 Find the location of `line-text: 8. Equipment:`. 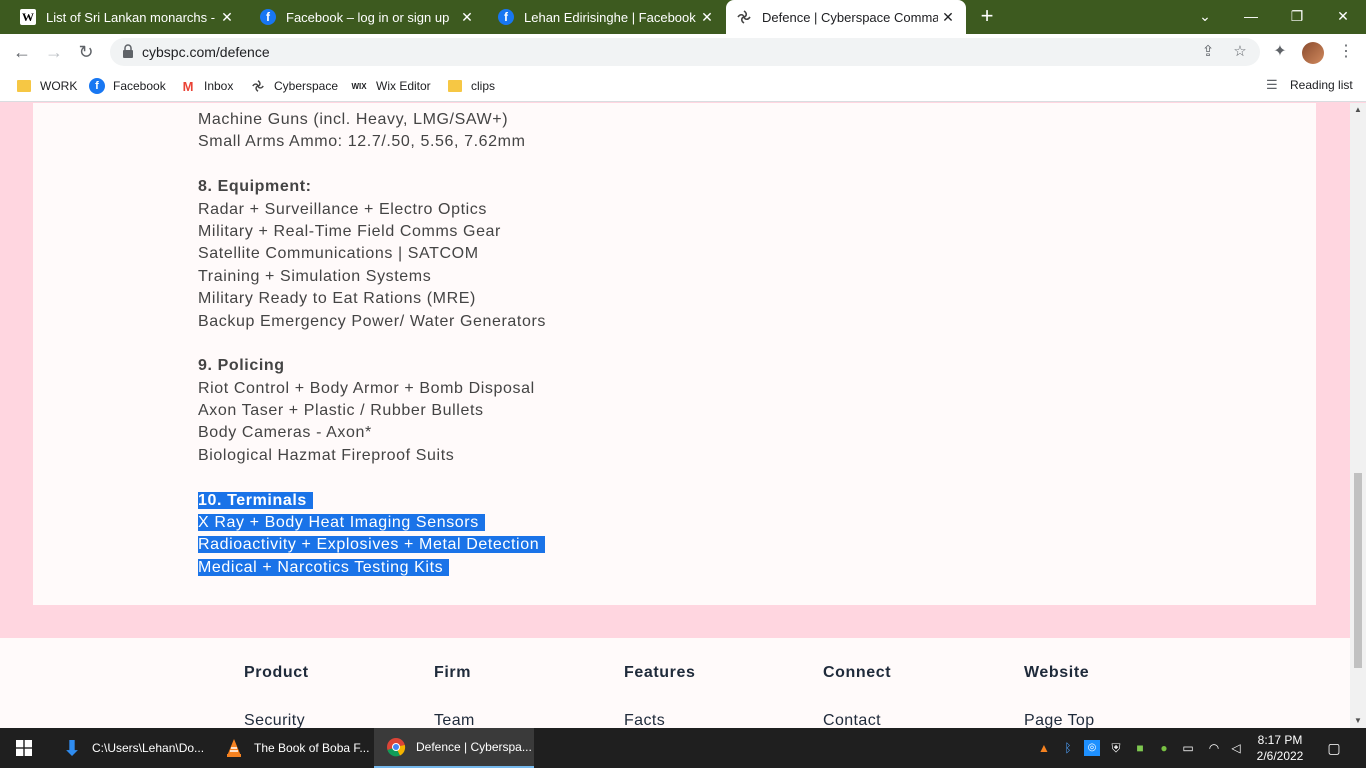

line-text: 8. Equipment: is located at coordinates (255, 187).